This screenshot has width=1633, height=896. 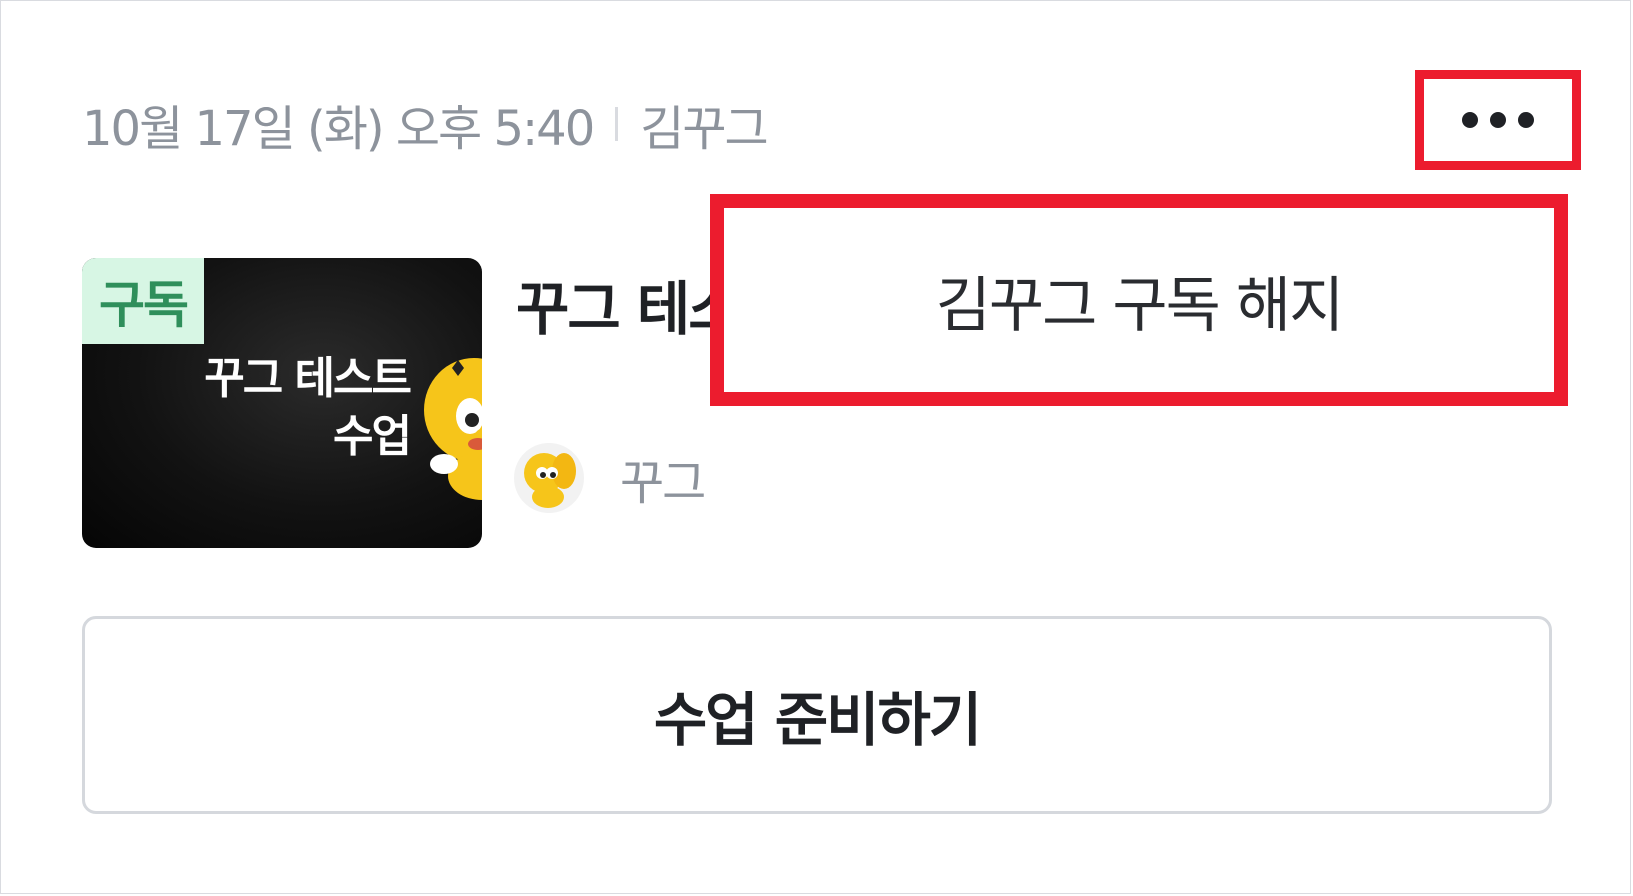 What do you see at coordinates (308, 378) in the screenshot?
I see `thumbnail-title-line1: 꾸그 테스트` at bounding box center [308, 378].